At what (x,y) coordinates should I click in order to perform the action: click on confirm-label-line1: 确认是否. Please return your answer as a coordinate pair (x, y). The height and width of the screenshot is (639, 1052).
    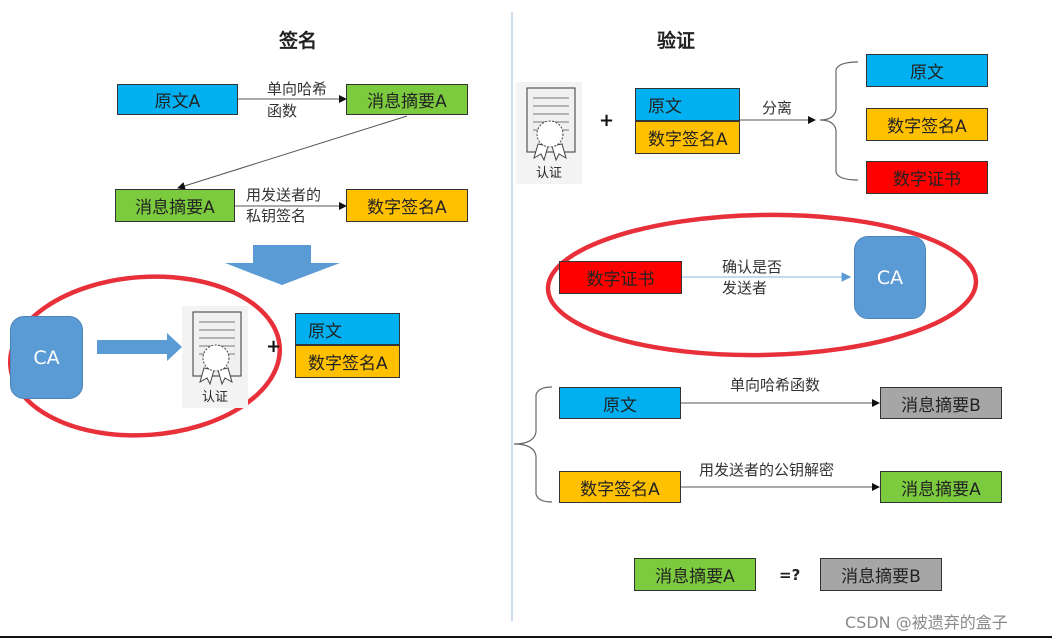
    Looking at the image, I should click on (752, 267).